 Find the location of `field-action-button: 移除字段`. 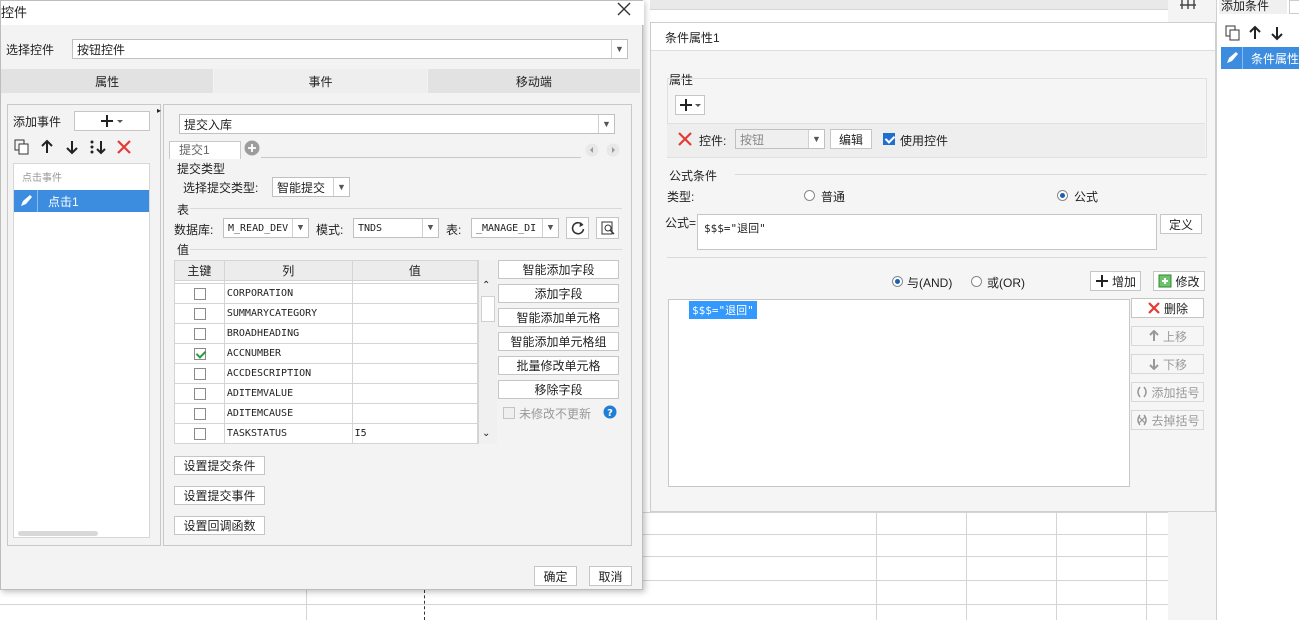

field-action-button: 移除字段 is located at coordinates (558, 389).